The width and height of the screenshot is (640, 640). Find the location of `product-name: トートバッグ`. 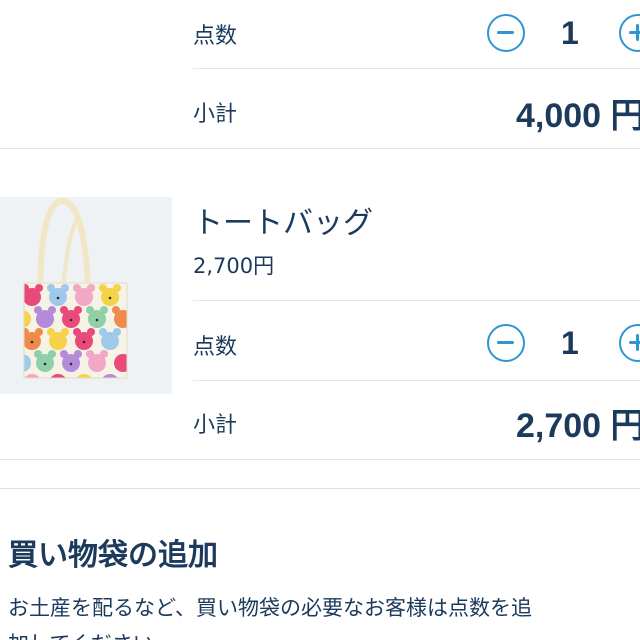

product-name: トートバッグ is located at coordinates (283, 220).